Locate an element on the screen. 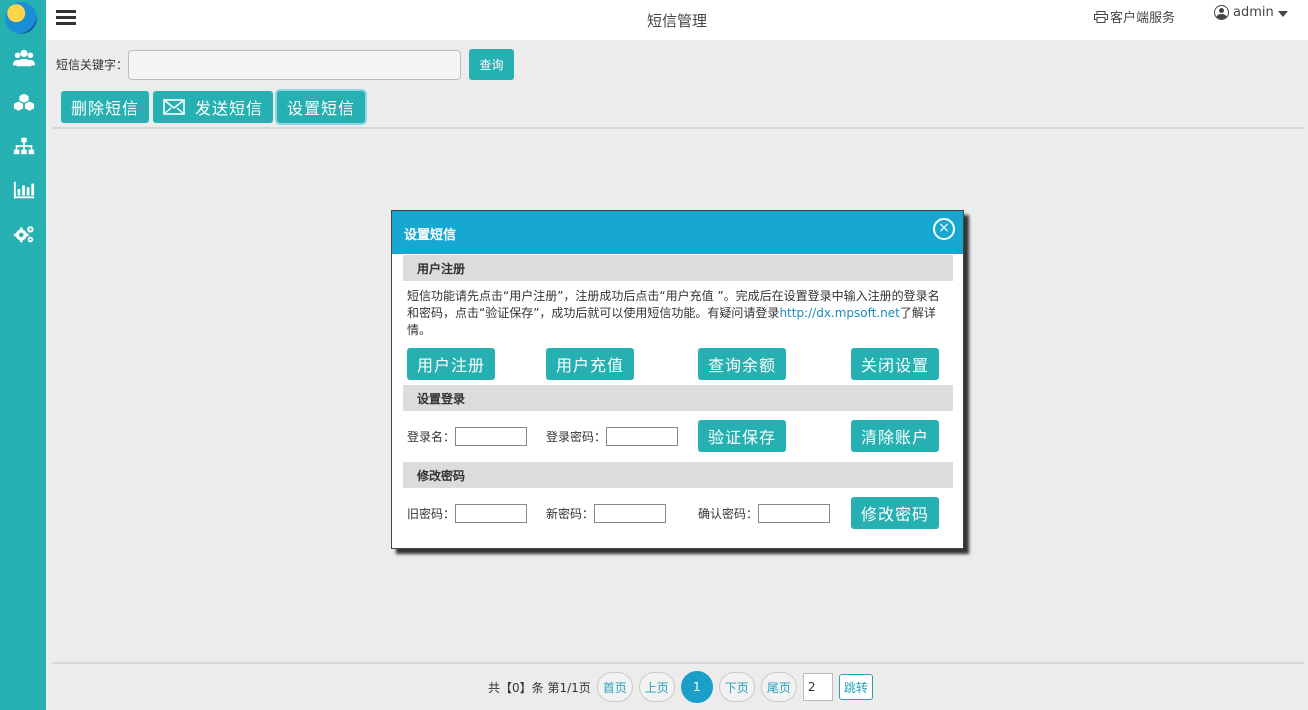 Image resolution: width=1308 pixels, height=710 pixels. next-page-button: 下页 is located at coordinates (736, 687).